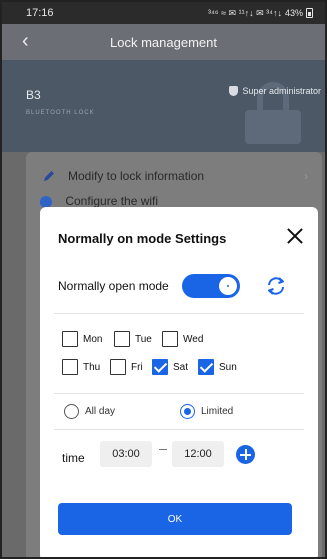 This screenshot has height=559, width=327. What do you see at coordinates (33, 95) in the screenshot?
I see `lock-name: B3` at bounding box center [33, 95].